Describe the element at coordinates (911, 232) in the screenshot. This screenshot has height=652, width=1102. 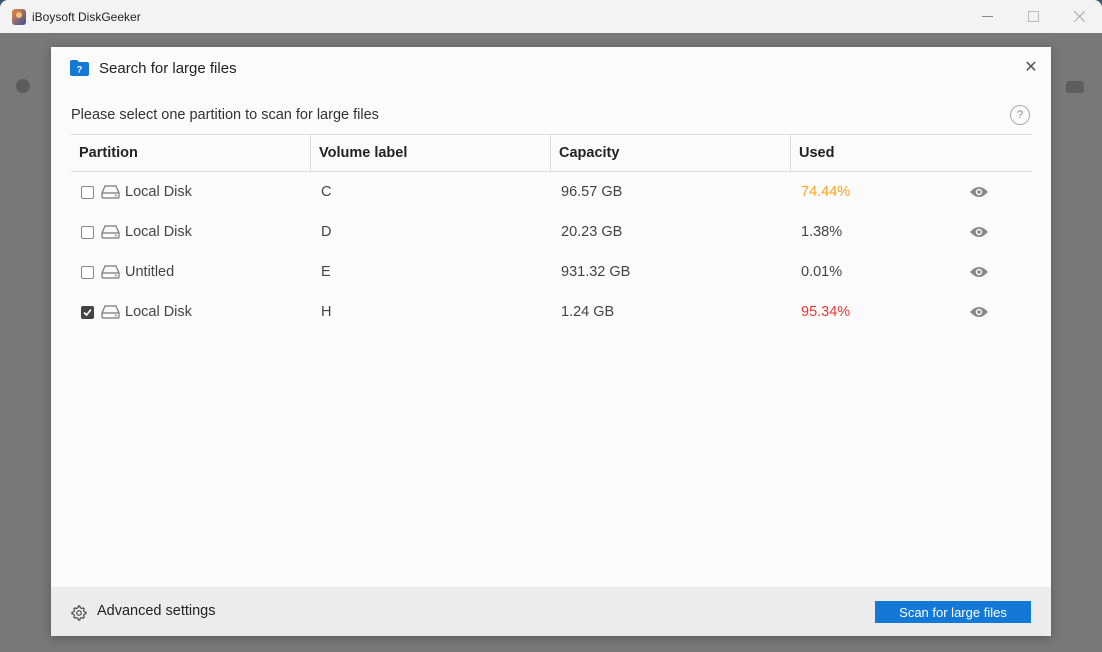
I see `used-cell: 1.38%` at that location.